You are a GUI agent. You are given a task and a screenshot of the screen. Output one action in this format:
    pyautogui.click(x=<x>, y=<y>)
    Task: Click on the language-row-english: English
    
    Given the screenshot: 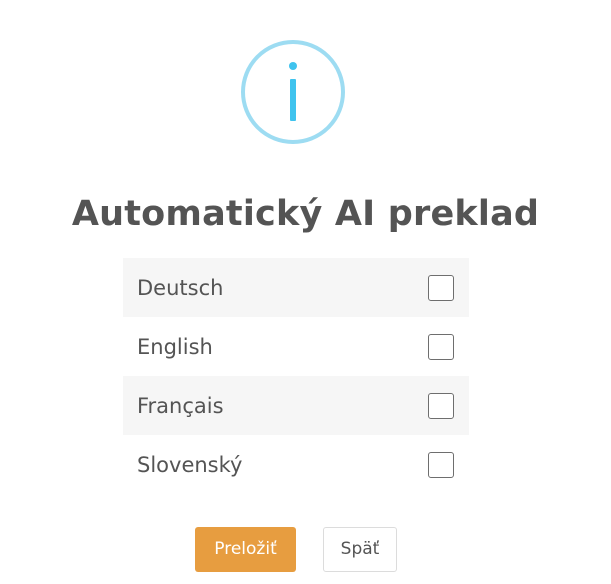 What is the action you would take?
    pyautogui.click(x=296, y=346)
    